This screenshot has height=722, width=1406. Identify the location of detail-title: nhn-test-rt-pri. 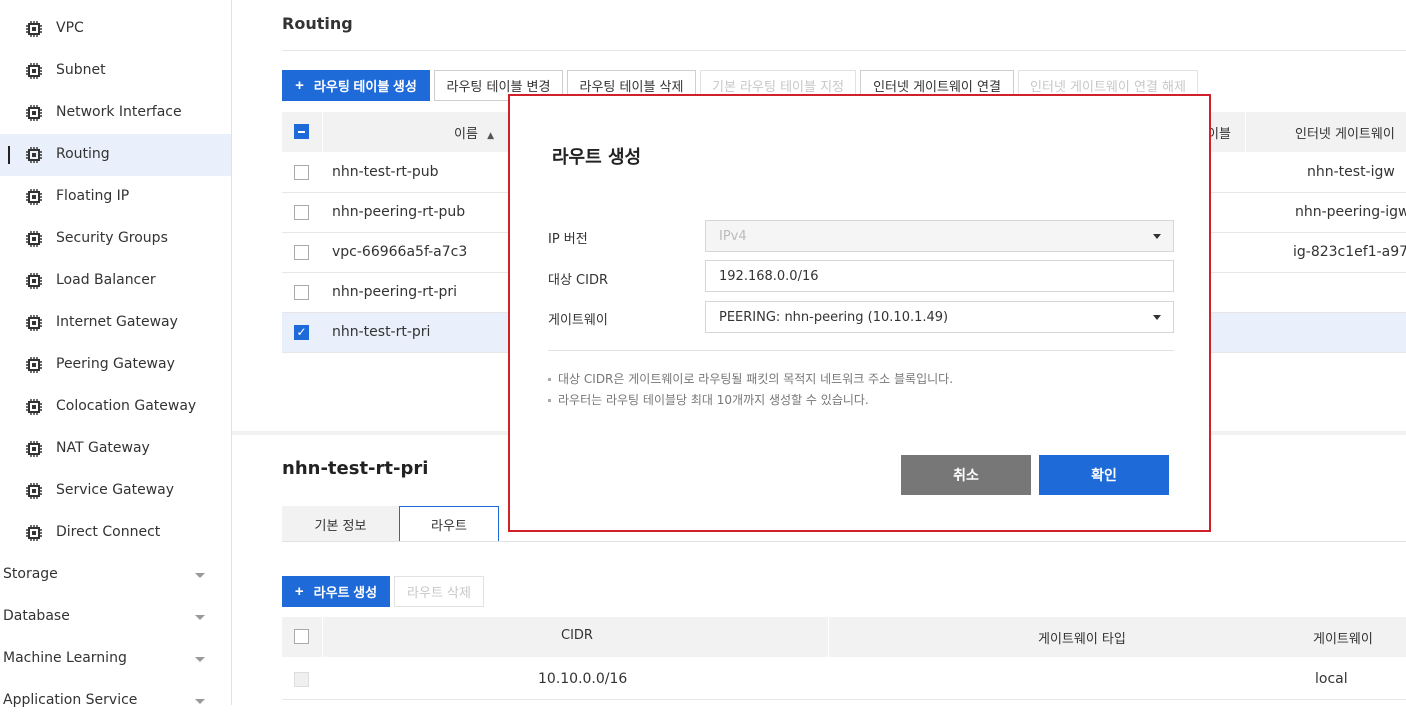
(355, 468).